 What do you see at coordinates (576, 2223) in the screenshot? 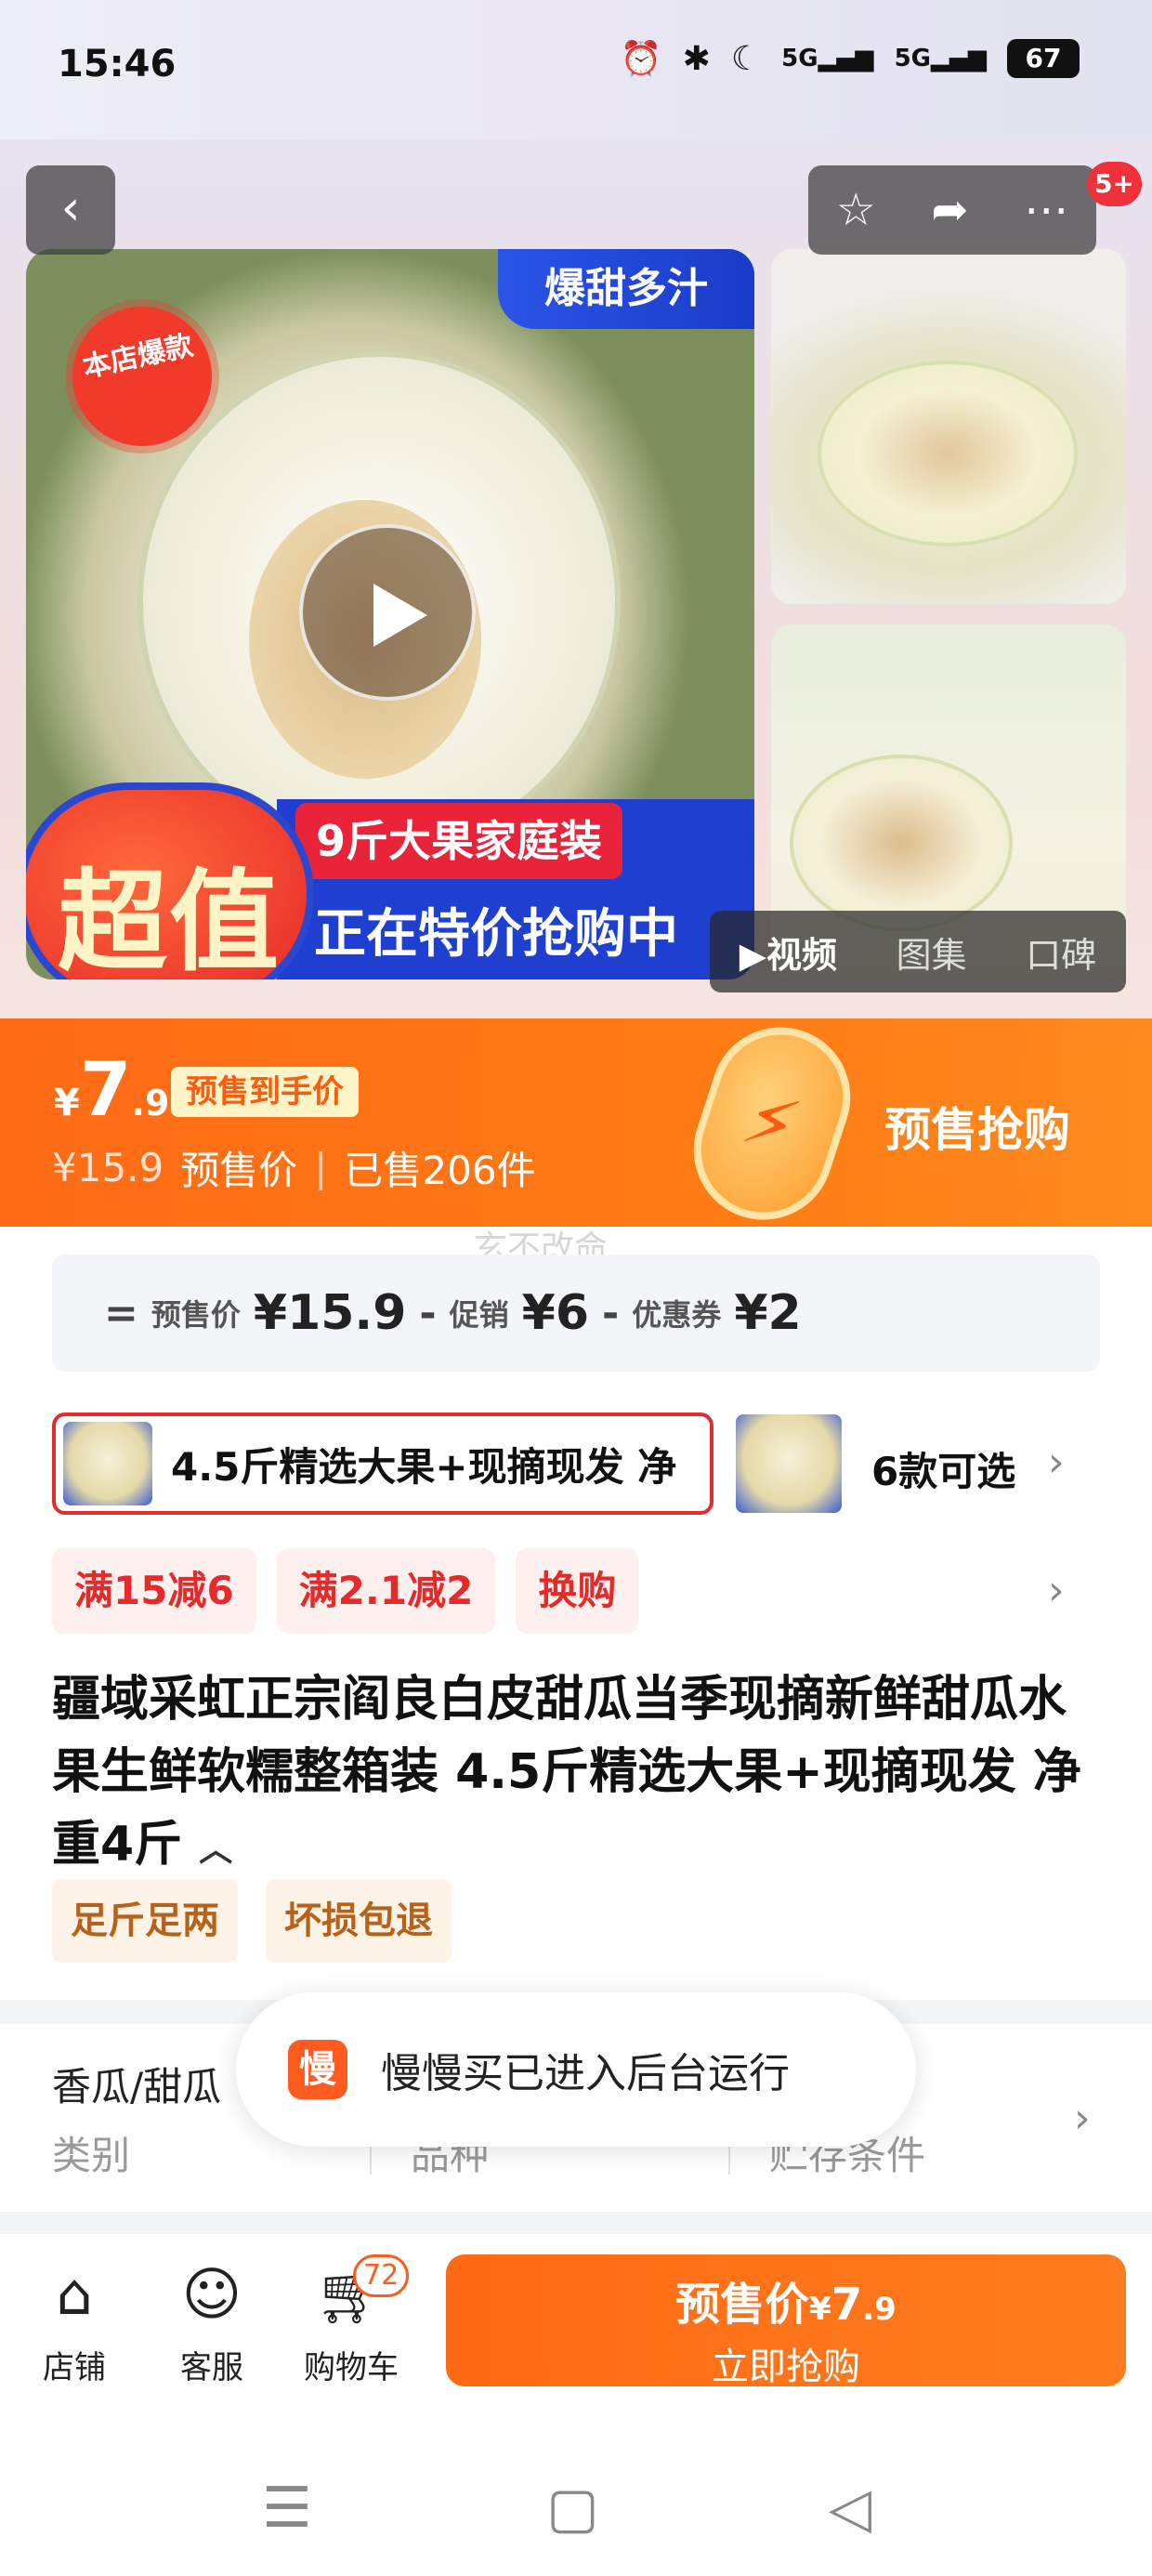
I see `section-divider` at bounding box center [576, 2223].